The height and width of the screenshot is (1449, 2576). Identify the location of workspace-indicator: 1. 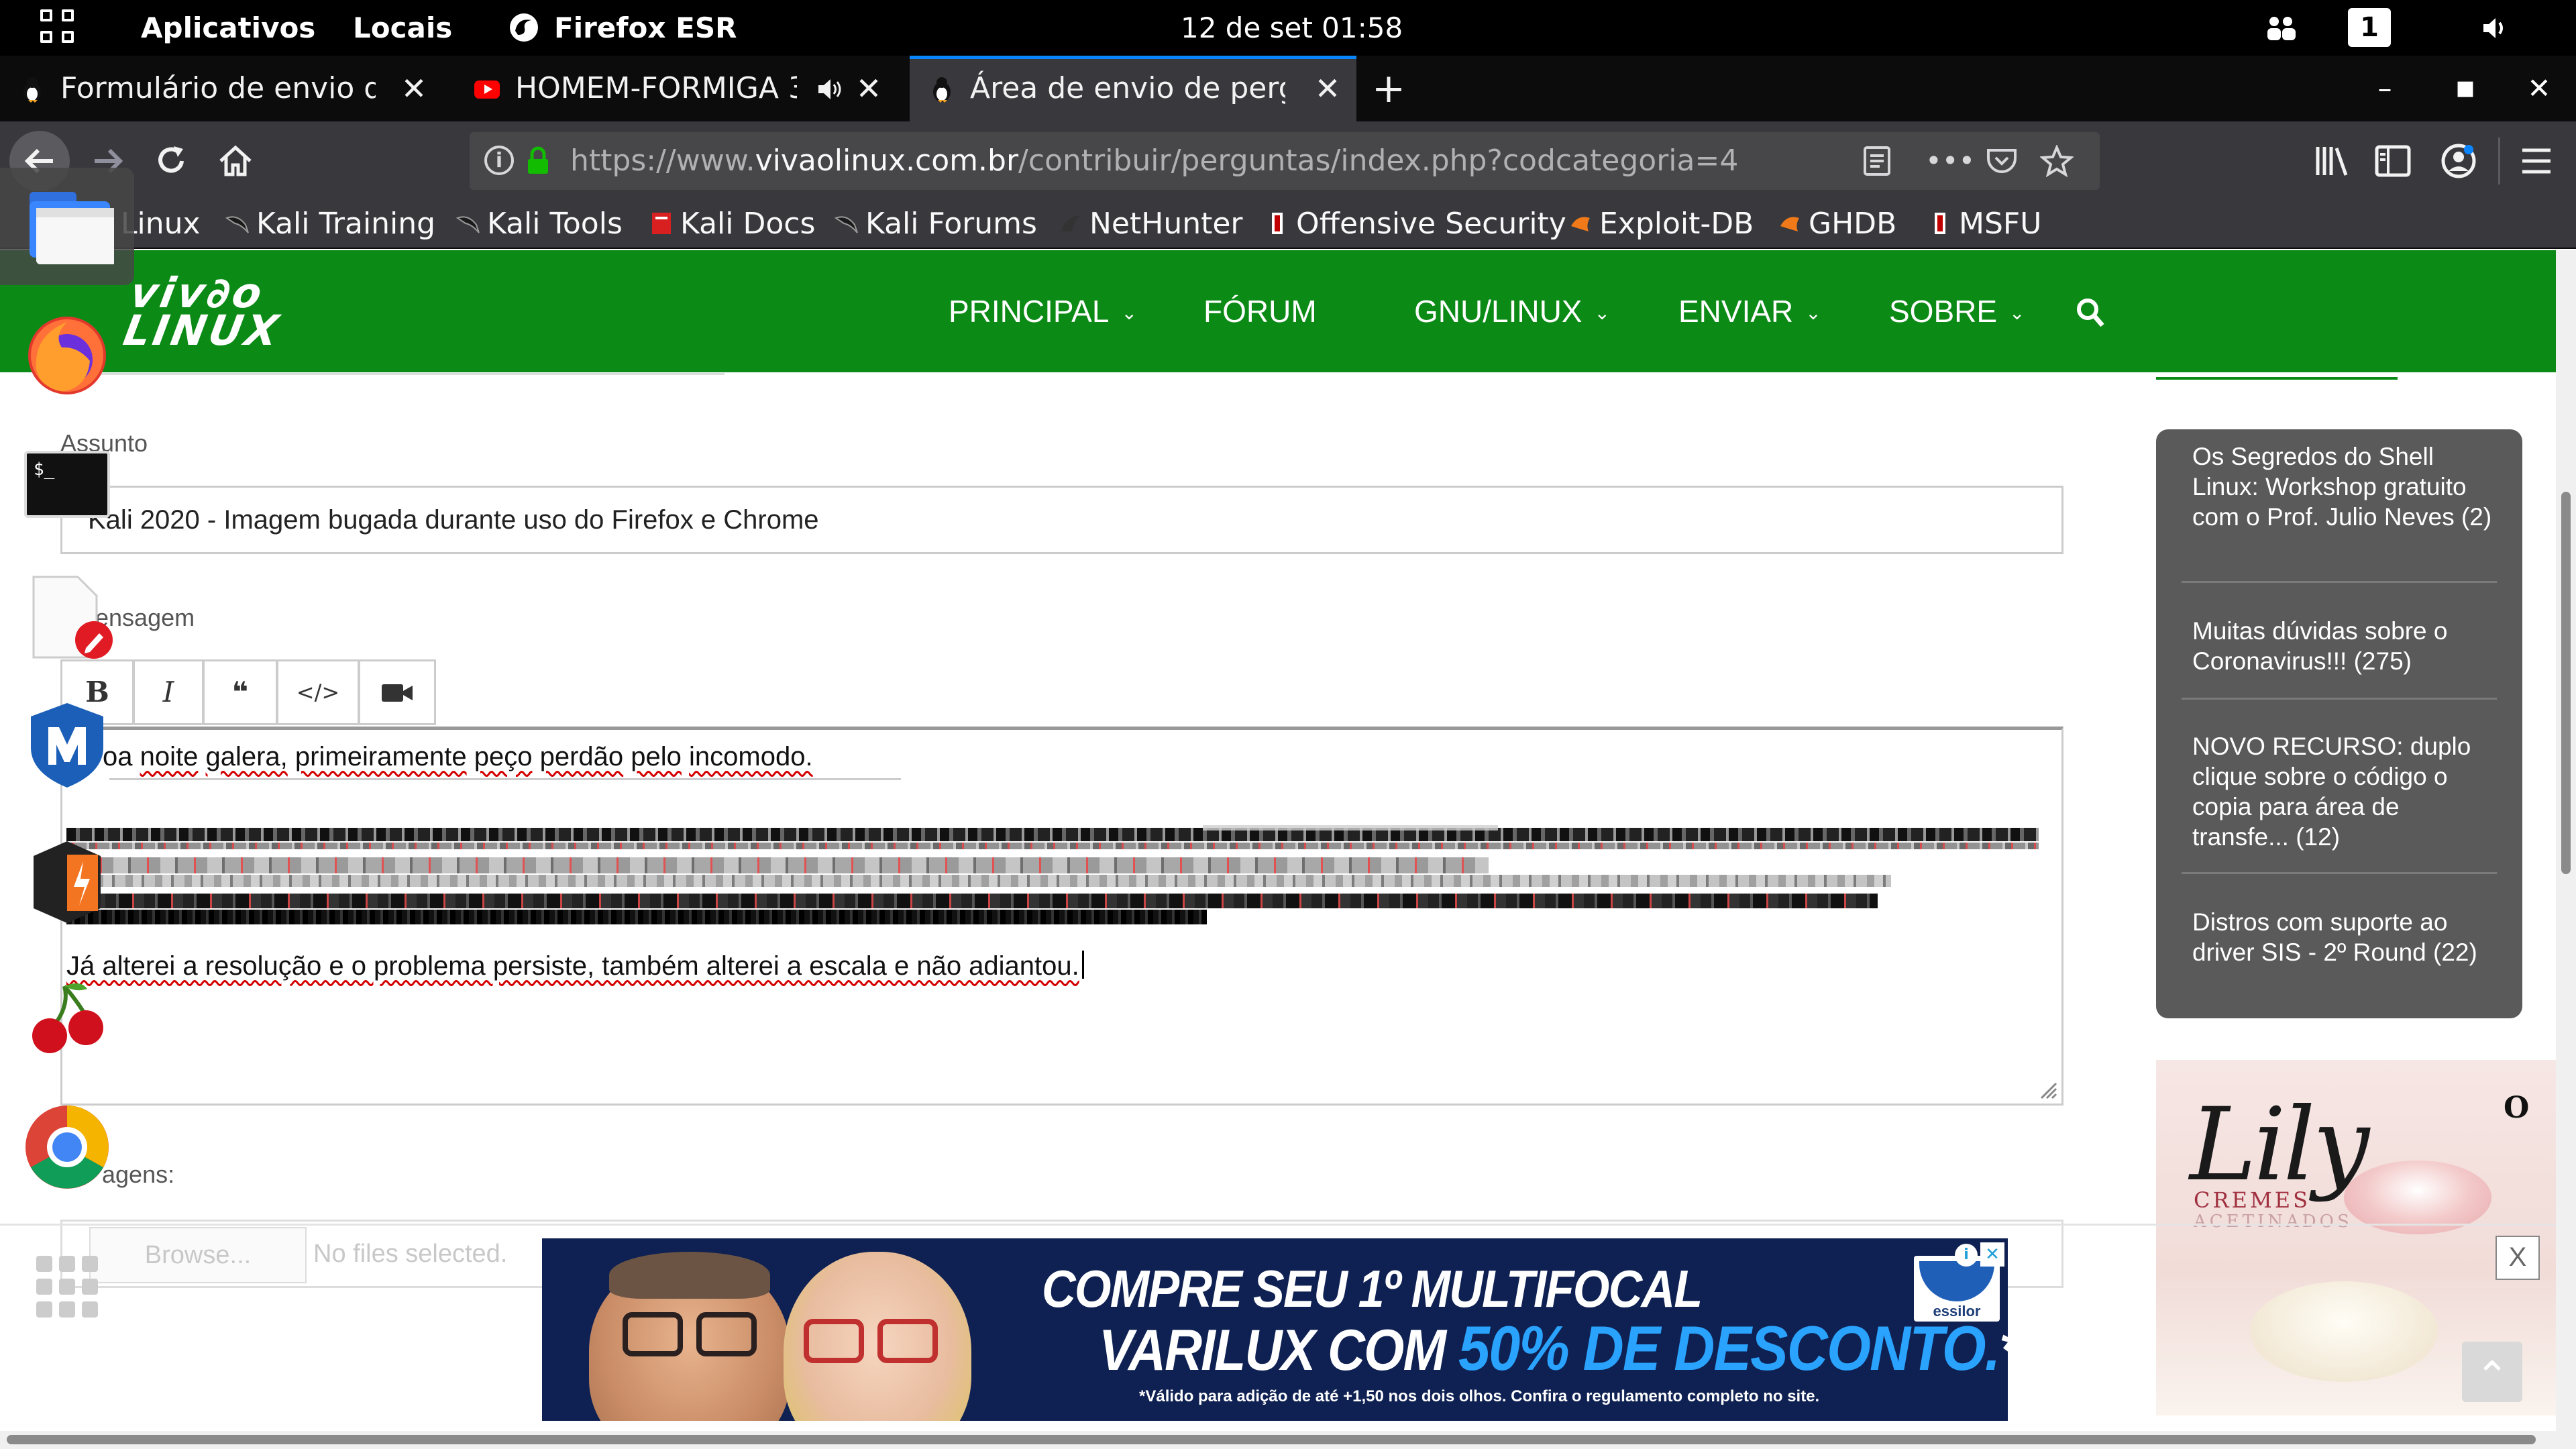
(2369, 27).